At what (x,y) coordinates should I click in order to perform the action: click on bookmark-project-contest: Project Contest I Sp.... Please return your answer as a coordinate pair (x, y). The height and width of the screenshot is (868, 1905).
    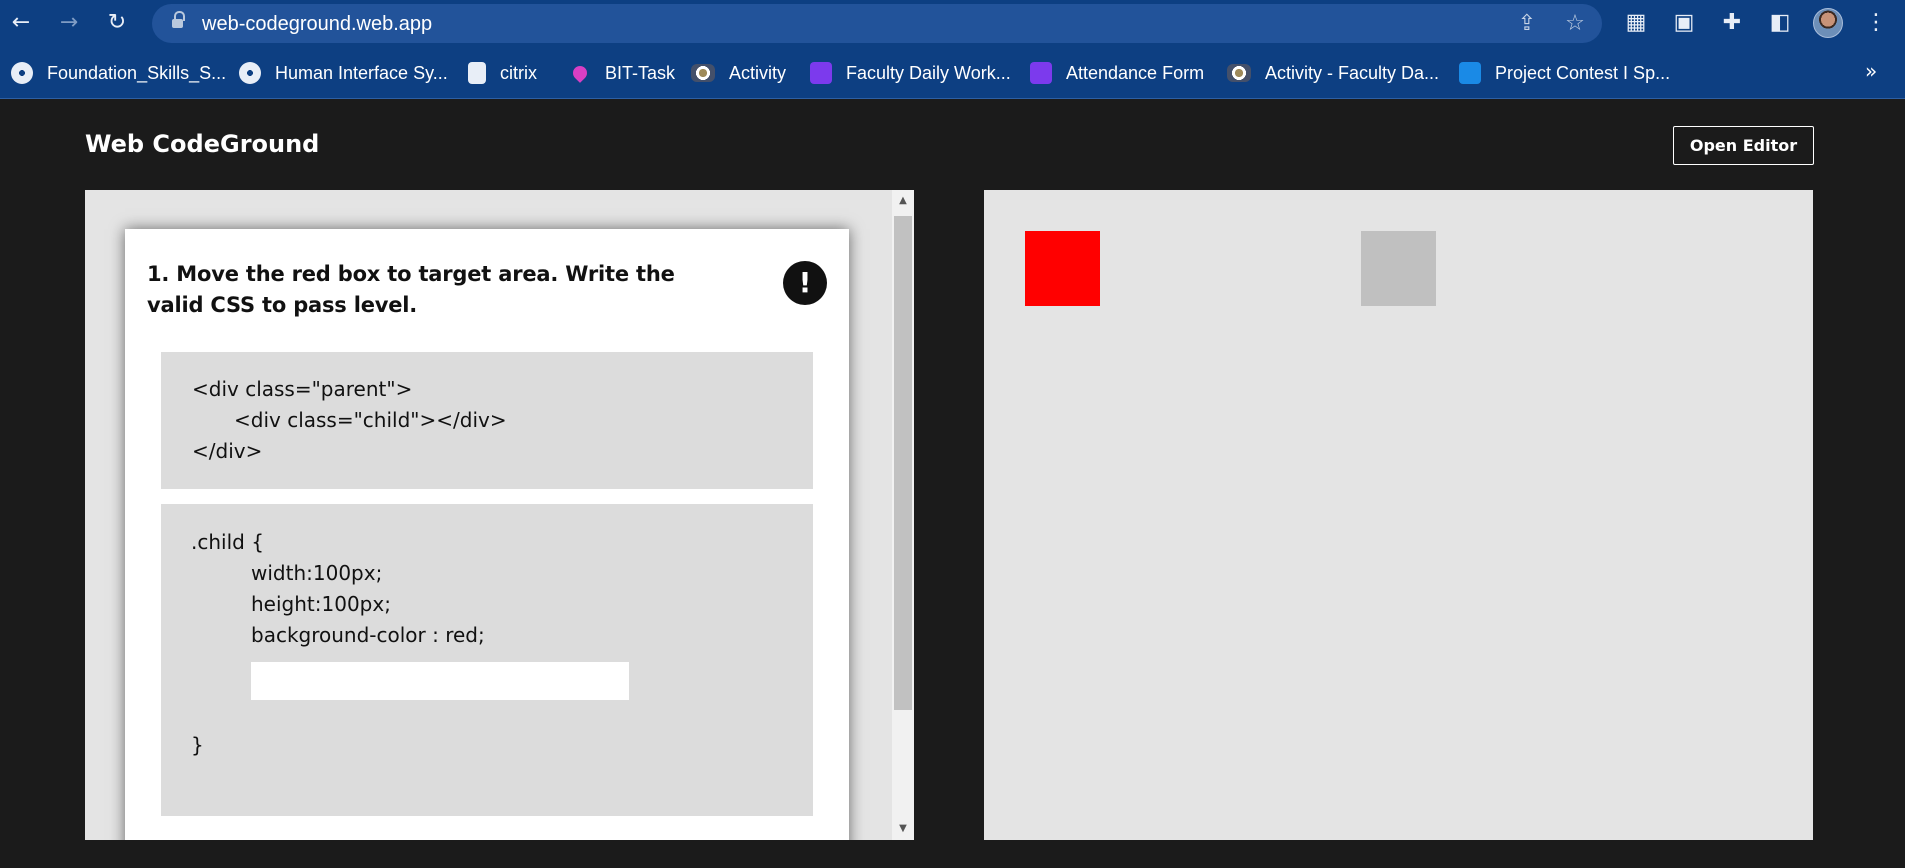
    Looking at the image, I should click on (1564, 73).